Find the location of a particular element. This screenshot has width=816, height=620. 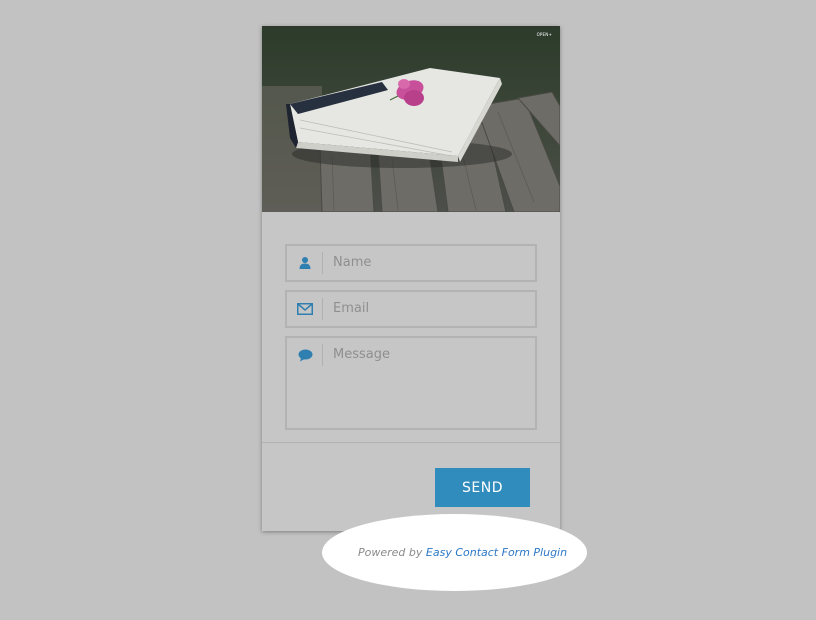

user-icon is located at coordinates (305, 263).